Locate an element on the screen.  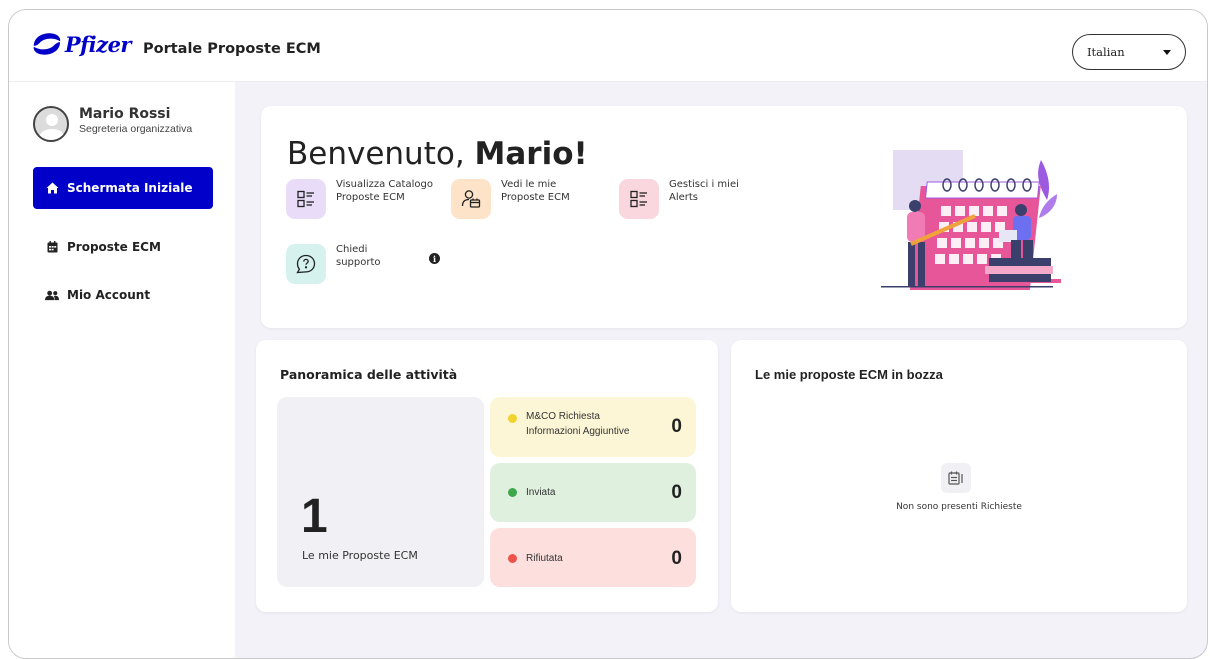
action-label: Chiedi supporto is located at coordinates (358, 256).